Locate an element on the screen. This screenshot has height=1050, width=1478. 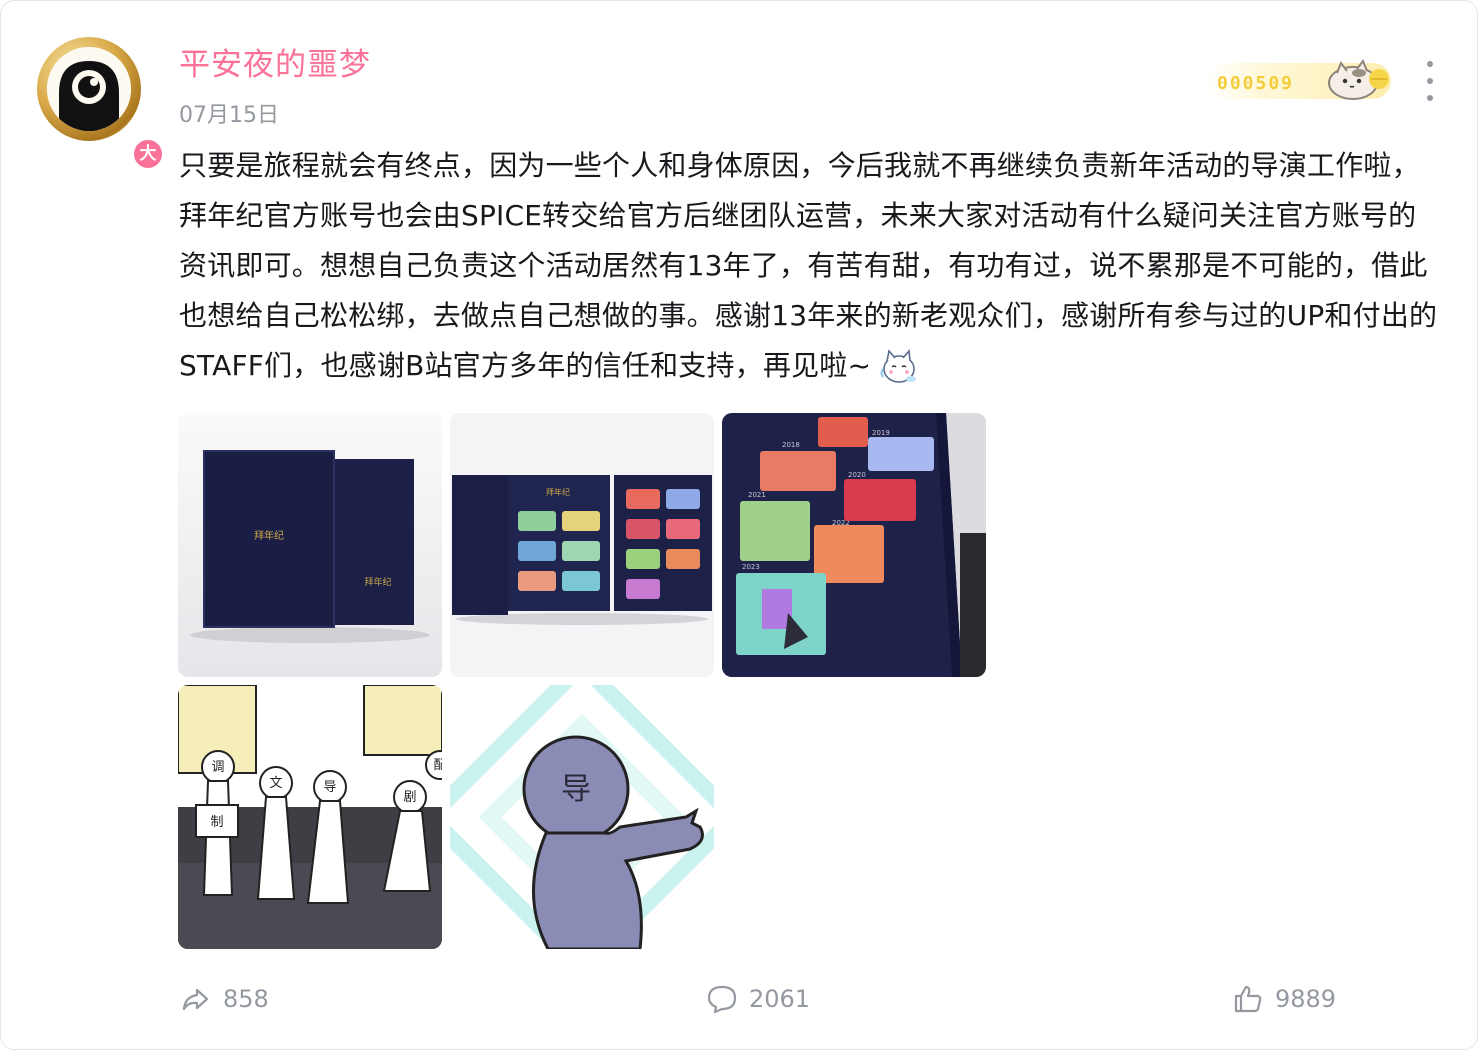
box-logo-text-2: 拜年纪 is located at coordinates (377, 581).